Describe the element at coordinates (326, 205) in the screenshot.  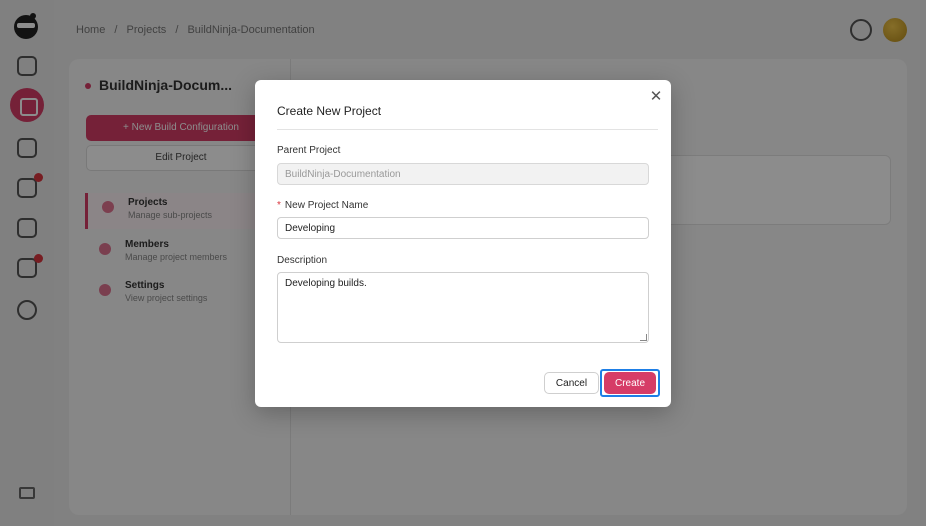
I see `project-name-label-text: New Project Name` at that location.